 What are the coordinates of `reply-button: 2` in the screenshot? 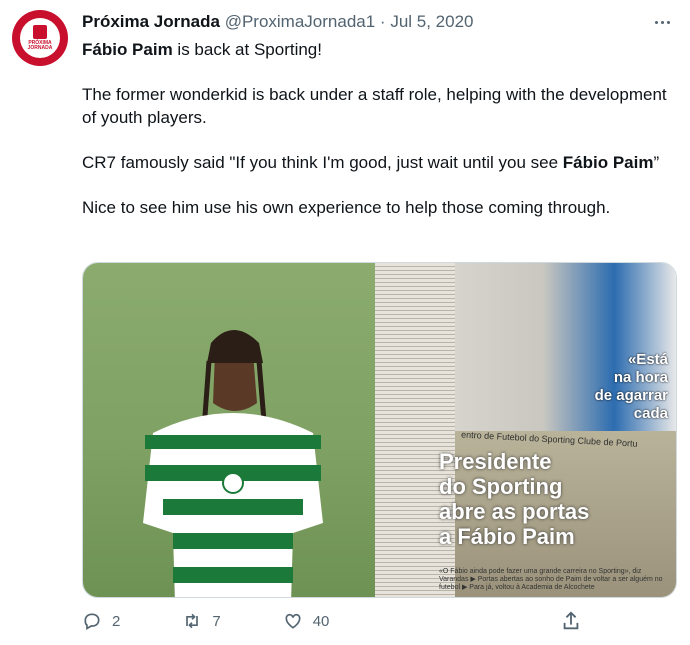 It's located at (101, 621).